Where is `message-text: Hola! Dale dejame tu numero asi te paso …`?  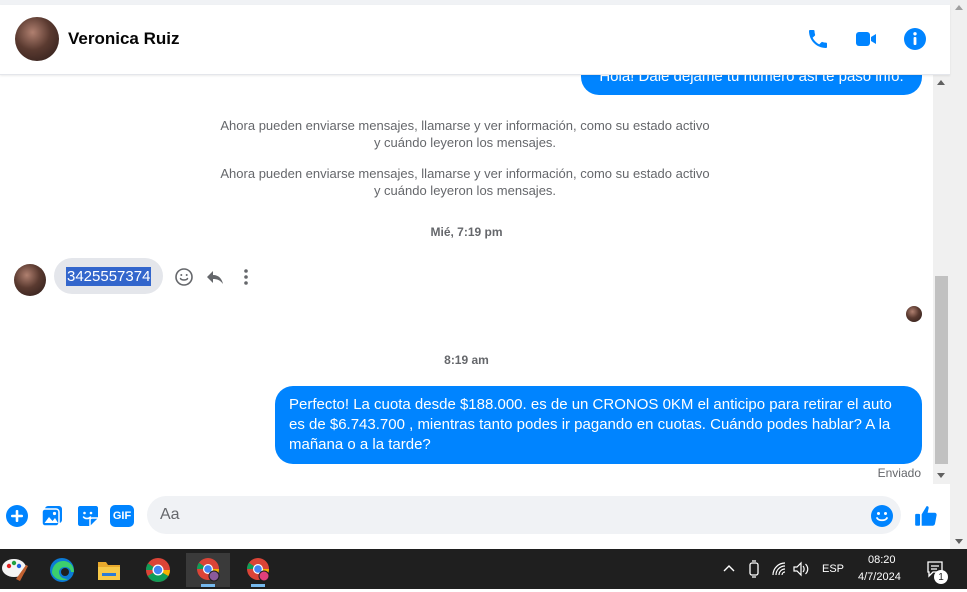
message-text: Hola! Dale dejame tu numero asi te paso … is located at coordinates (751, 79).